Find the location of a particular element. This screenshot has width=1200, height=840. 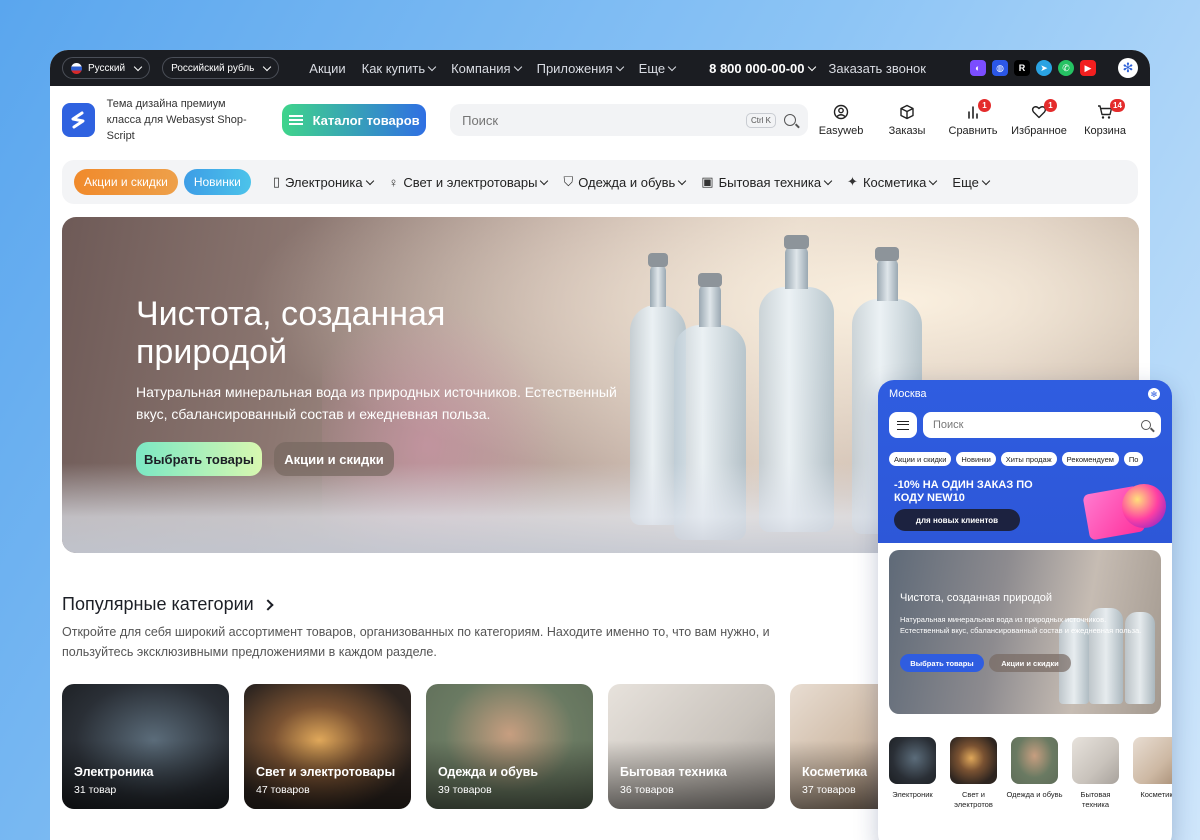

chevron-right-icon is located at coordinates (268, 604).